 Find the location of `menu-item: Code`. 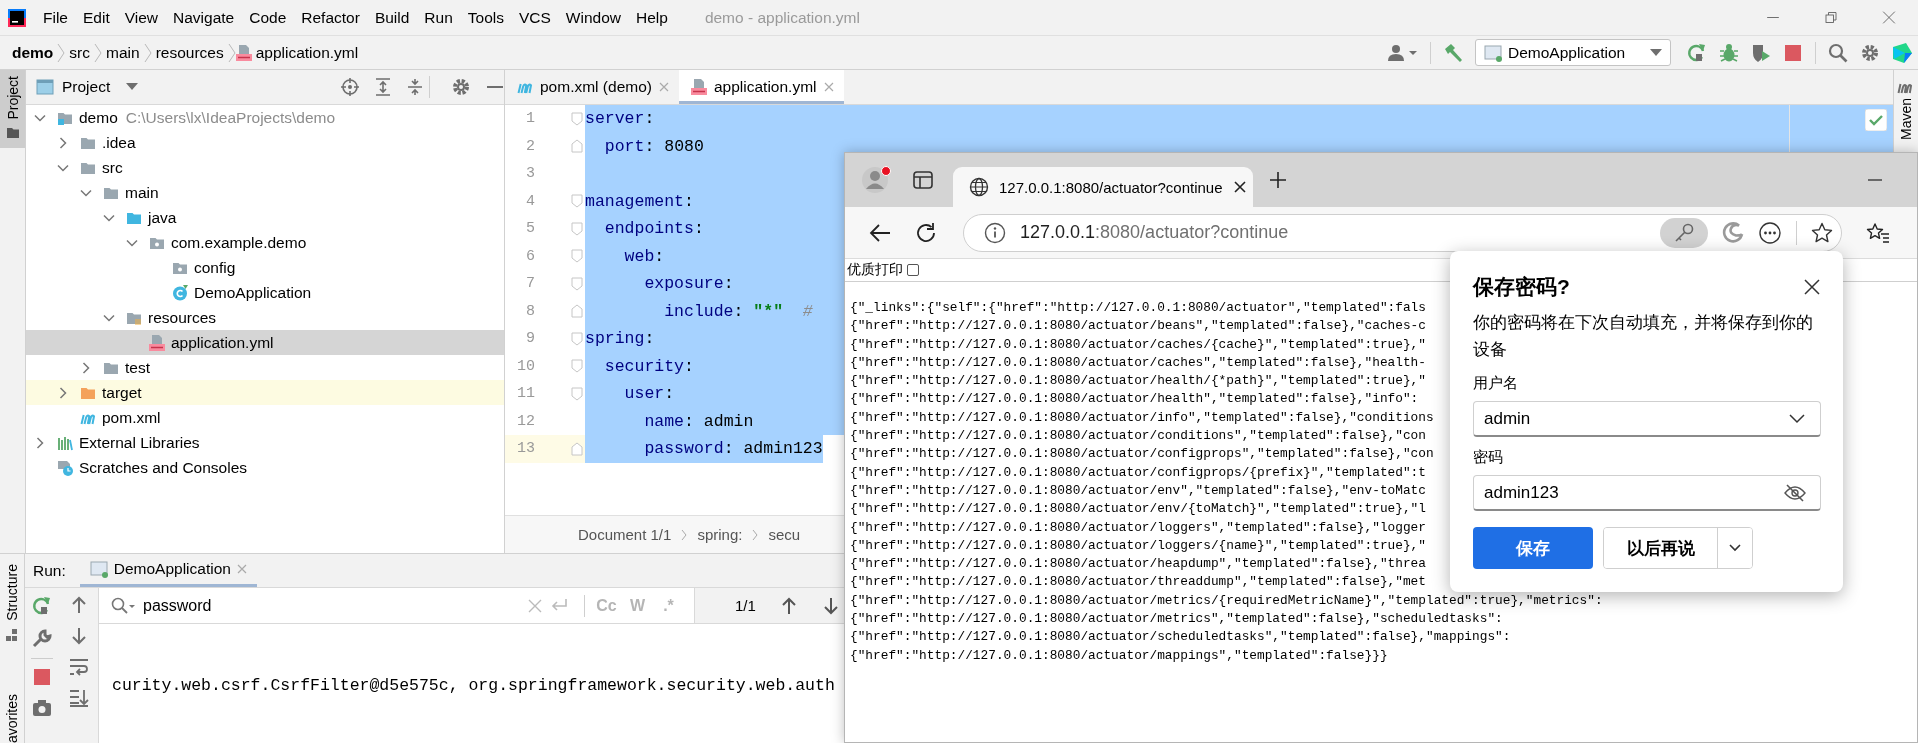

menu-item: Code is located at coordinates (268, 17).